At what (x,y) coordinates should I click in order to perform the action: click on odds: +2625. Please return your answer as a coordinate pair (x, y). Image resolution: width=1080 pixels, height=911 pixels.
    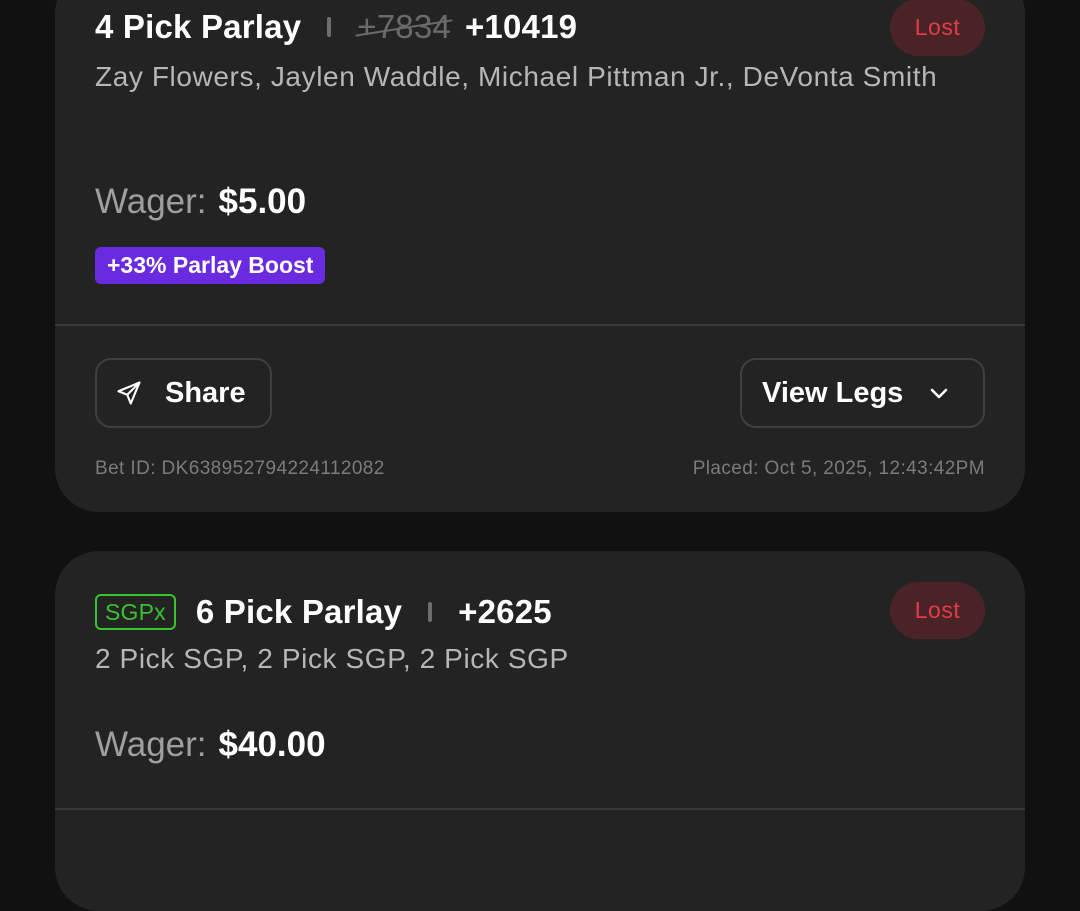
    Looking at the image, I should click on (505, 611).